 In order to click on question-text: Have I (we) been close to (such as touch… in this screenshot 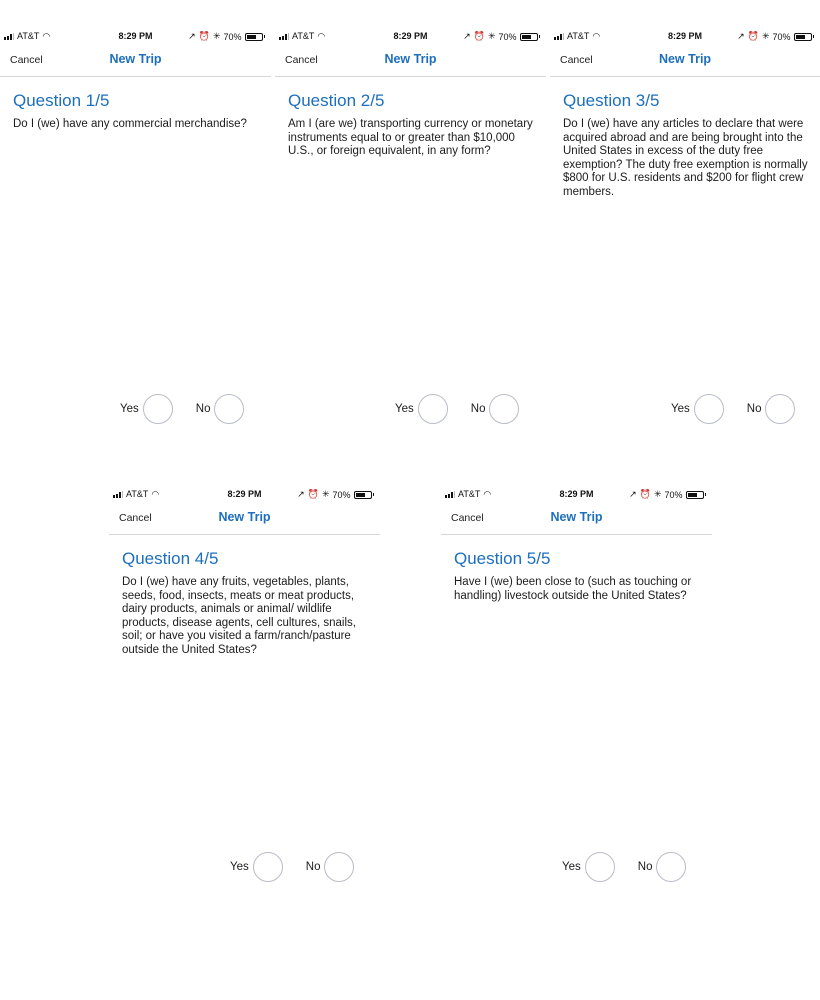, I will do `click(573, 589)`.